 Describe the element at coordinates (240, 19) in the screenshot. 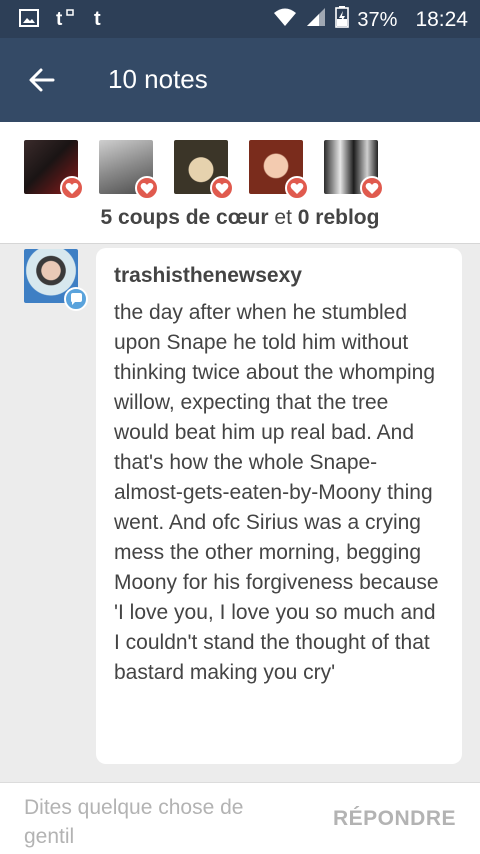

I see `status-bar: t t 37% 18:24` at that location.